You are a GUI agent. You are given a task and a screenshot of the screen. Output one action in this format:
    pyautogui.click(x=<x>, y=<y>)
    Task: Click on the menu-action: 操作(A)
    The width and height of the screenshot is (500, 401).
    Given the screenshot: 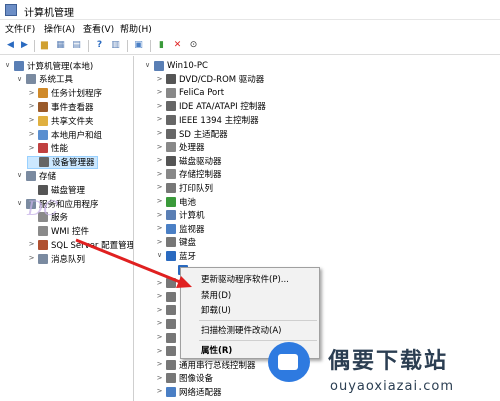 What is the action you would take?
    pyautogui.click(x=59, y=28)
    